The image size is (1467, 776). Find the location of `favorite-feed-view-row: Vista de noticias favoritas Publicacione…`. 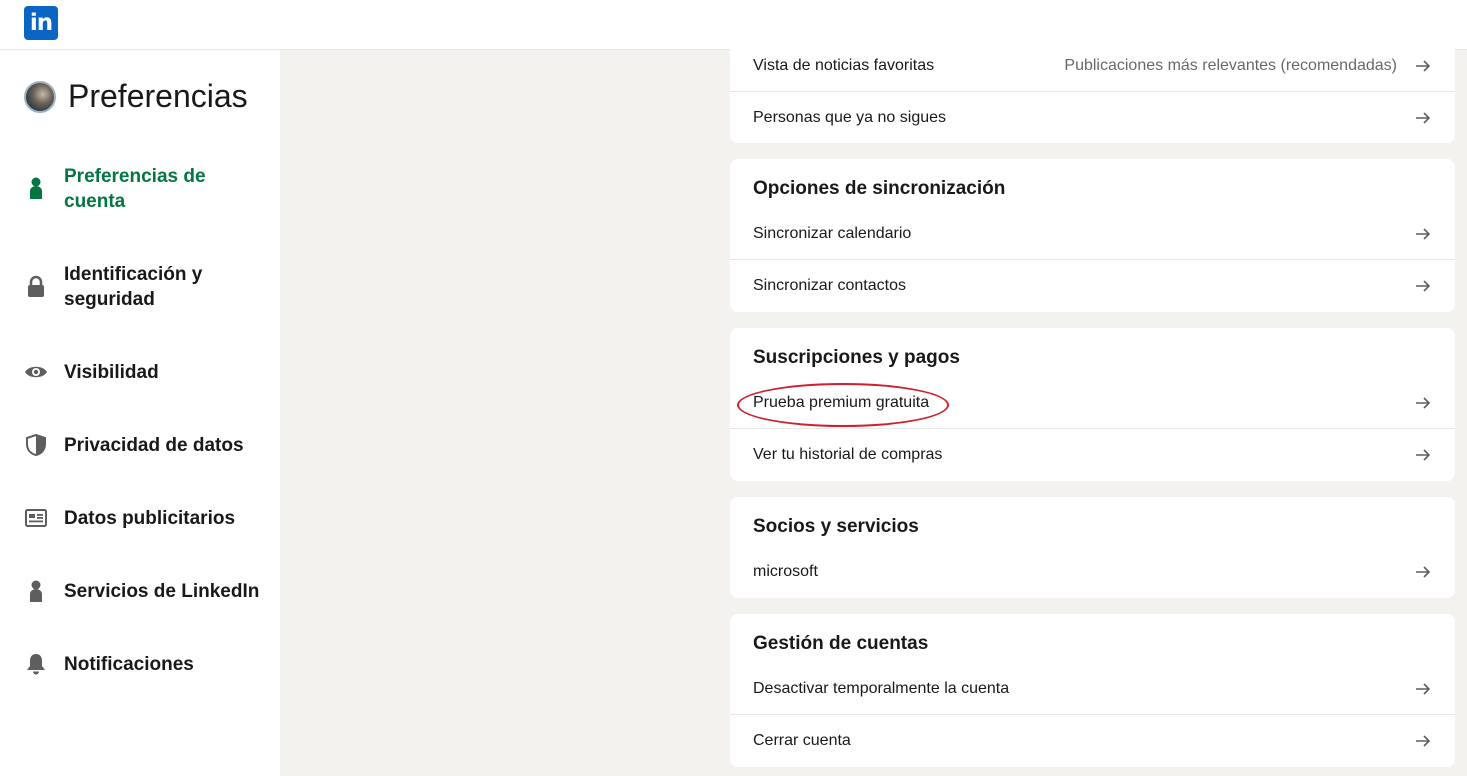

favorite-feed-view-row: Vista de noticias favoritas Publicacione… is located at coordinates (1092, 66).